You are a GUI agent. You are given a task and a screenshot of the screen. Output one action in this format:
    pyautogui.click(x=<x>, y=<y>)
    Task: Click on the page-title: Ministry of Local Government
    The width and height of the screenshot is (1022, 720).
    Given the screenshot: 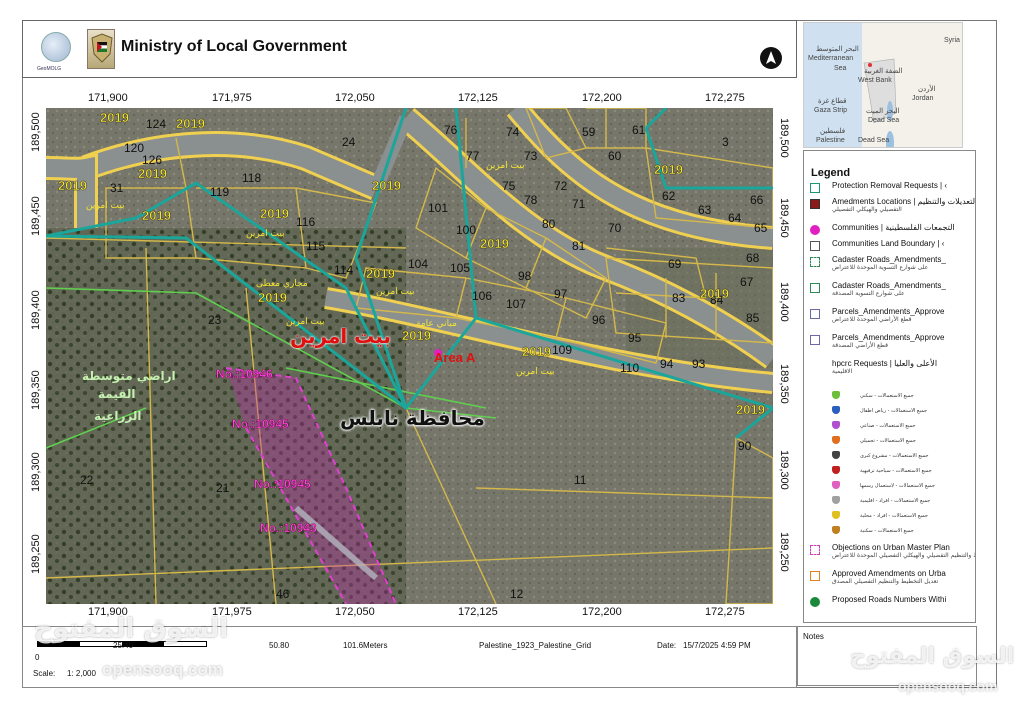 What is the action you would take?
    pyautogui.click(x=234, y=46)
    